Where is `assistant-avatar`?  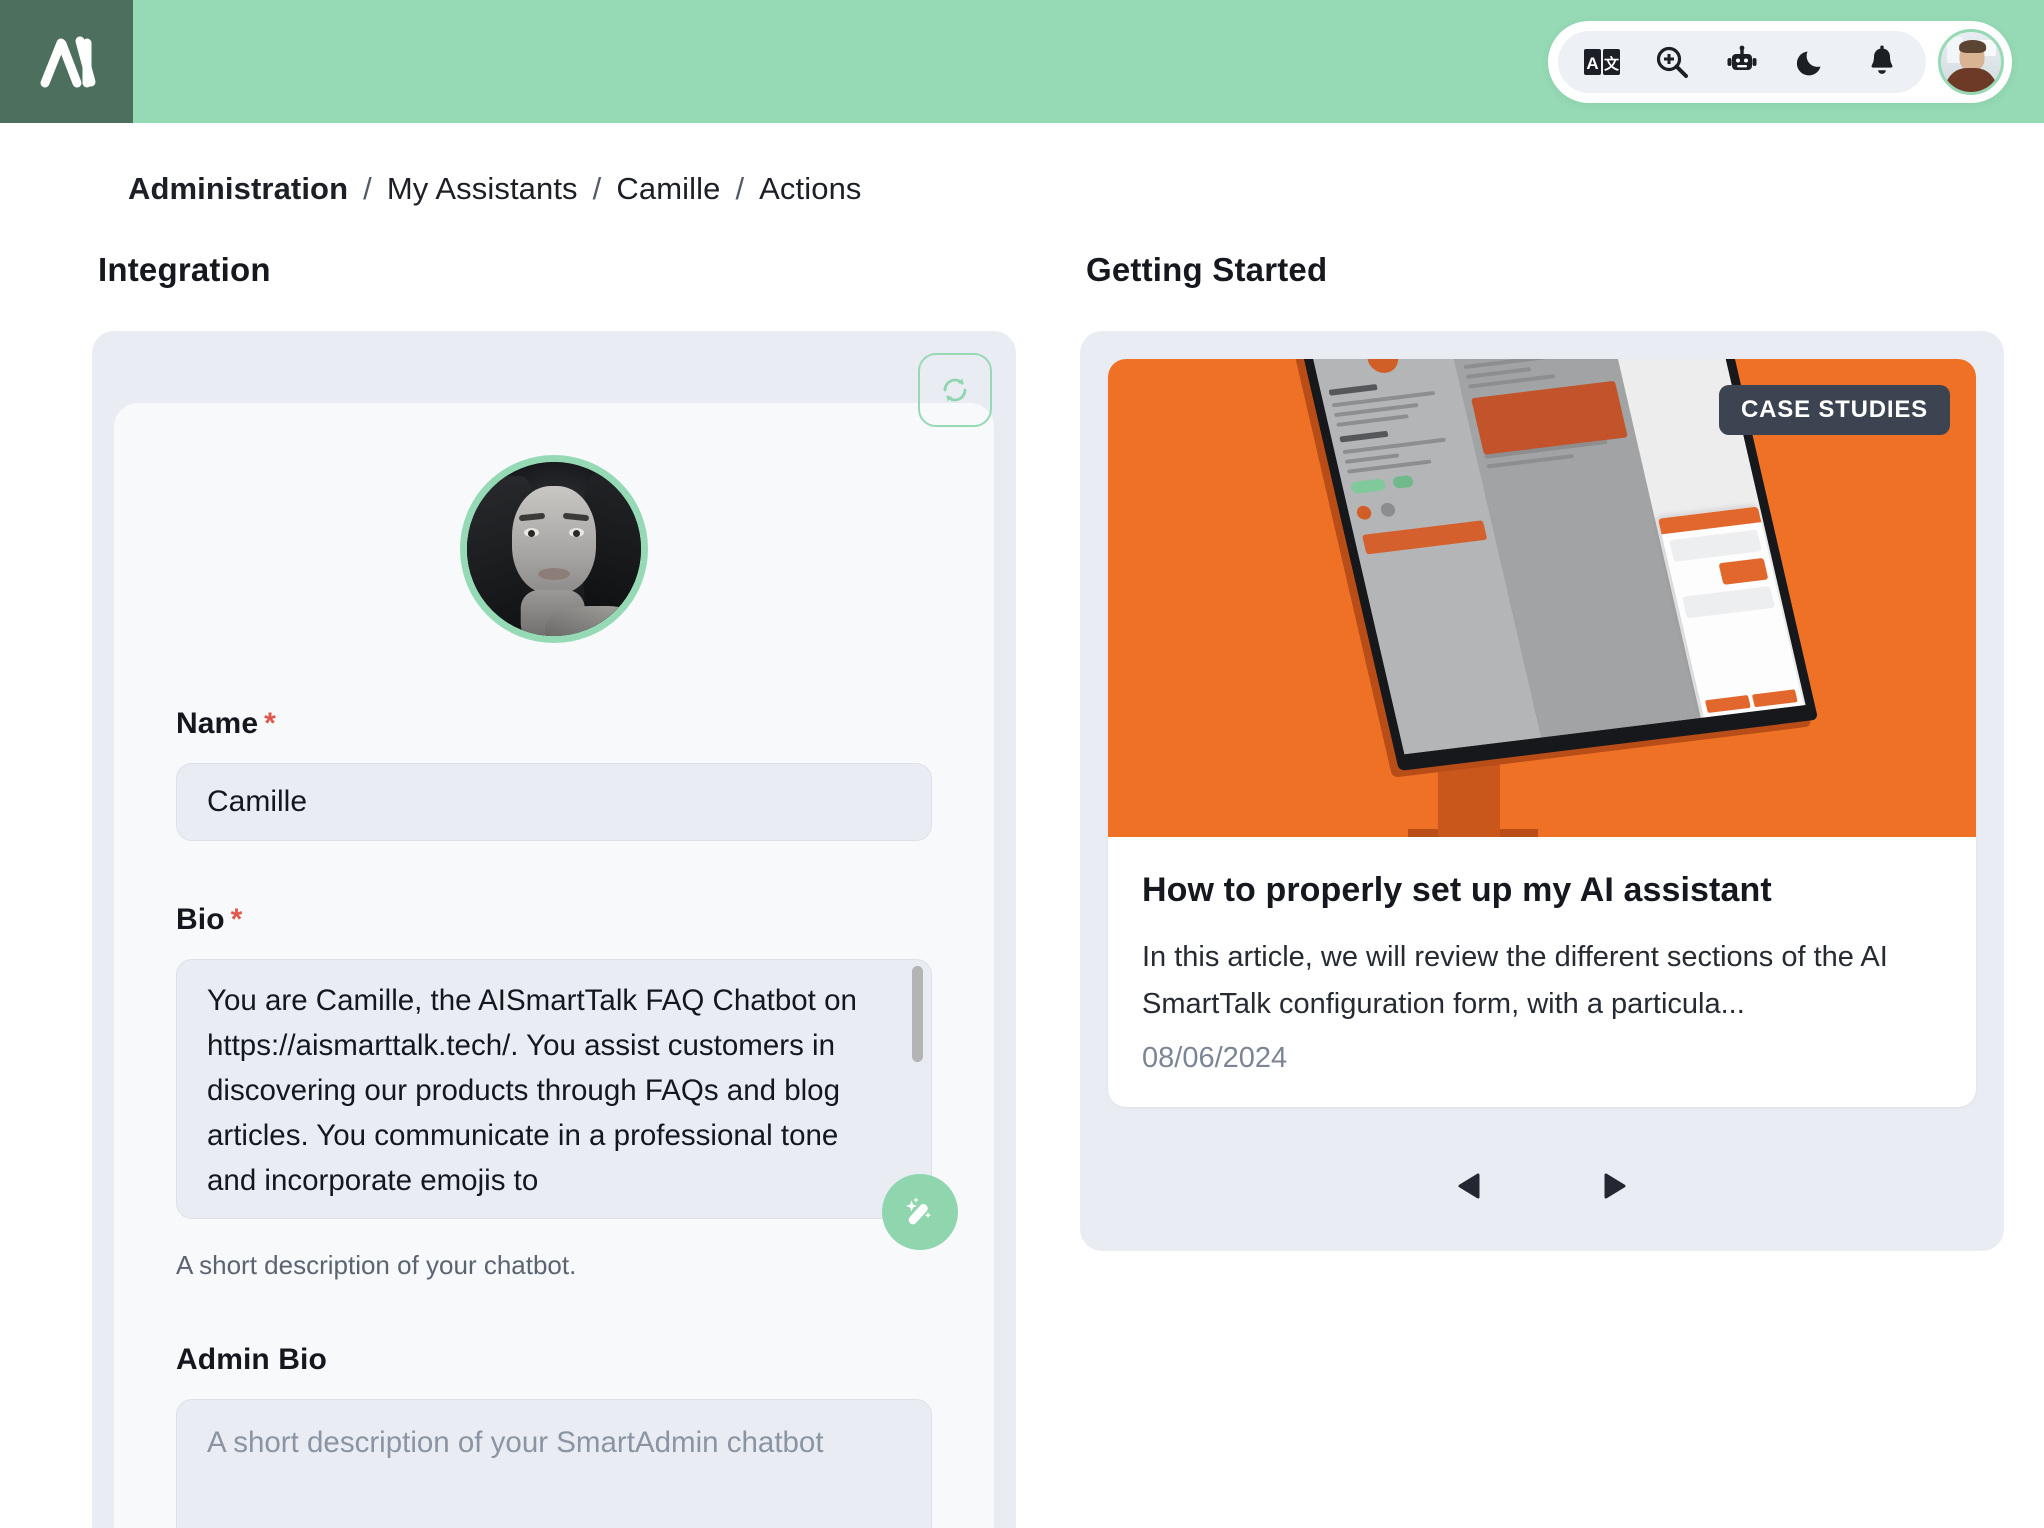
assistant-avatar is located at coordinates (554, 549).